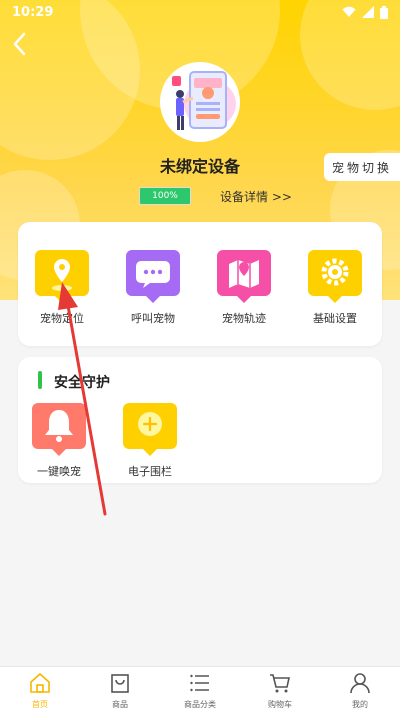  Describe the element at coordinates (362, 167) in the screenshot. I see `pet-switch-button: 宠物切换` at that location.